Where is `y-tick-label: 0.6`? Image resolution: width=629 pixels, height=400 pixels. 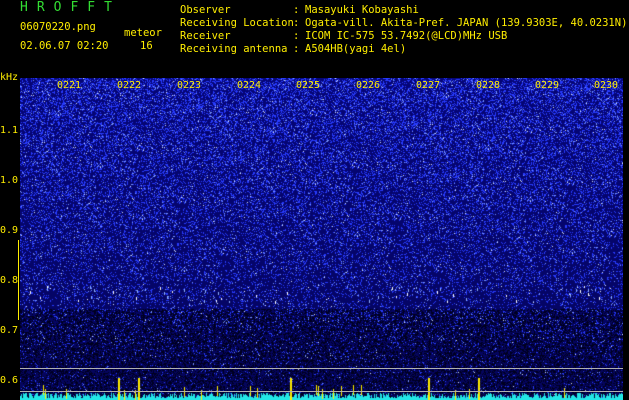
y-tick-label: 0.6 is located at coordinates (9, 380).